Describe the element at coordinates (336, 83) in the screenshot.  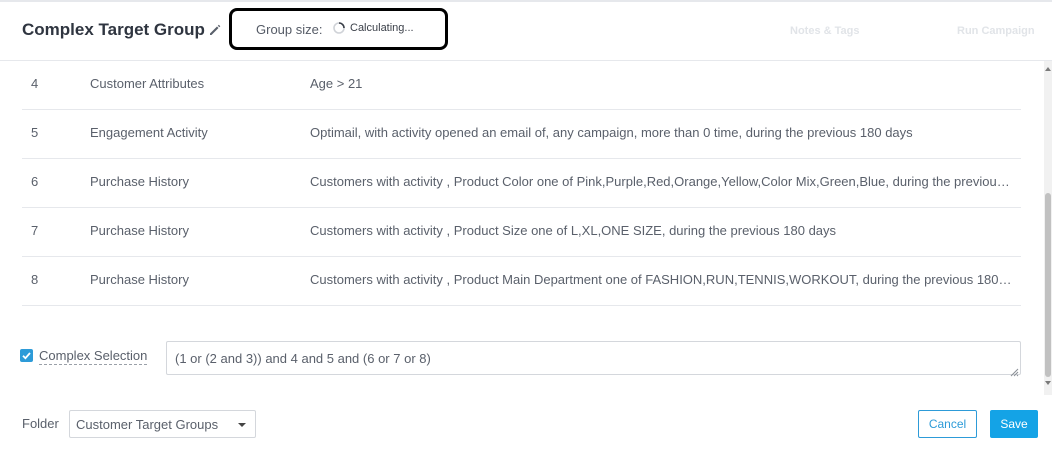
I see `condition-description: Age > 21` at that location.